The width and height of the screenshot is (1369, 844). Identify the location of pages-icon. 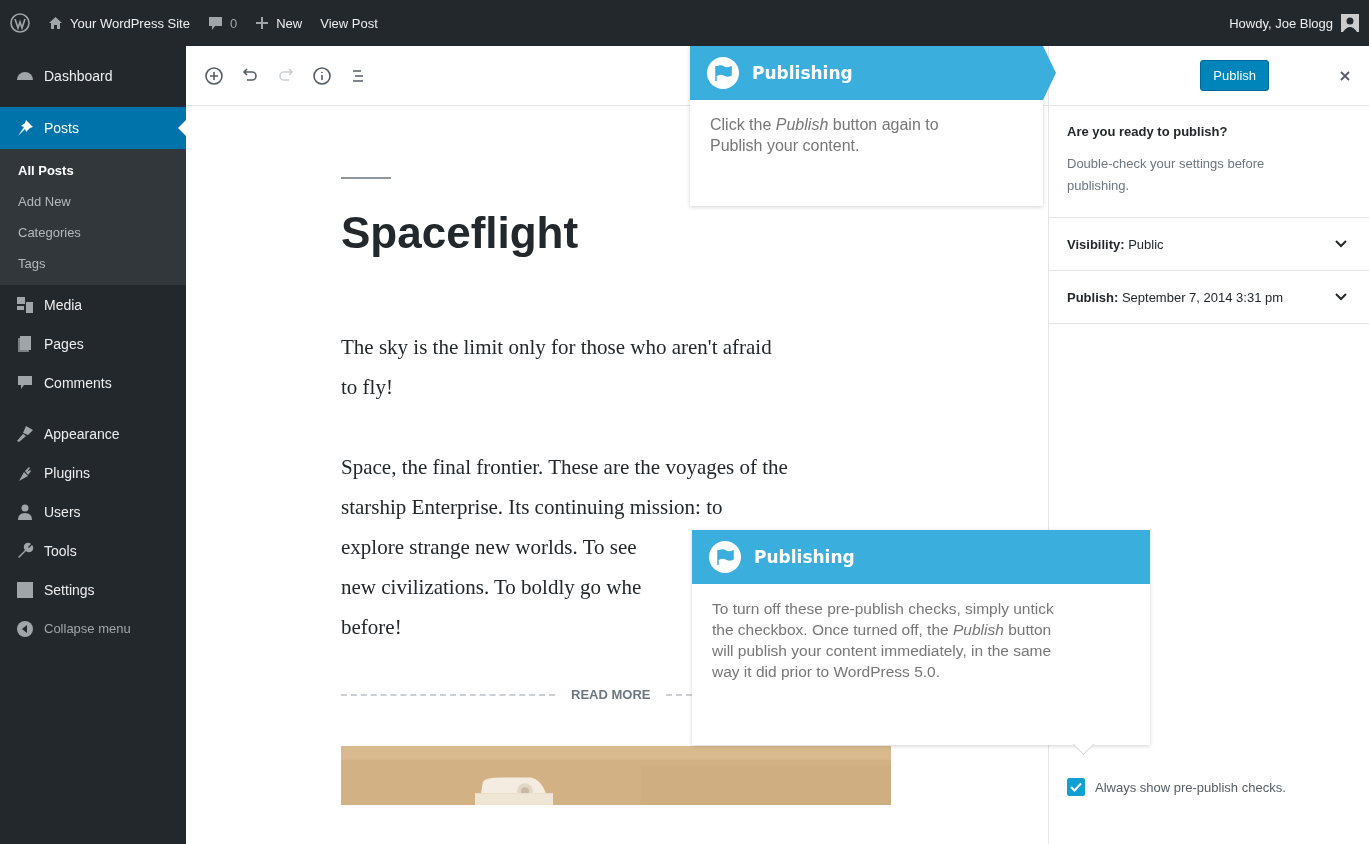
(25, 343).